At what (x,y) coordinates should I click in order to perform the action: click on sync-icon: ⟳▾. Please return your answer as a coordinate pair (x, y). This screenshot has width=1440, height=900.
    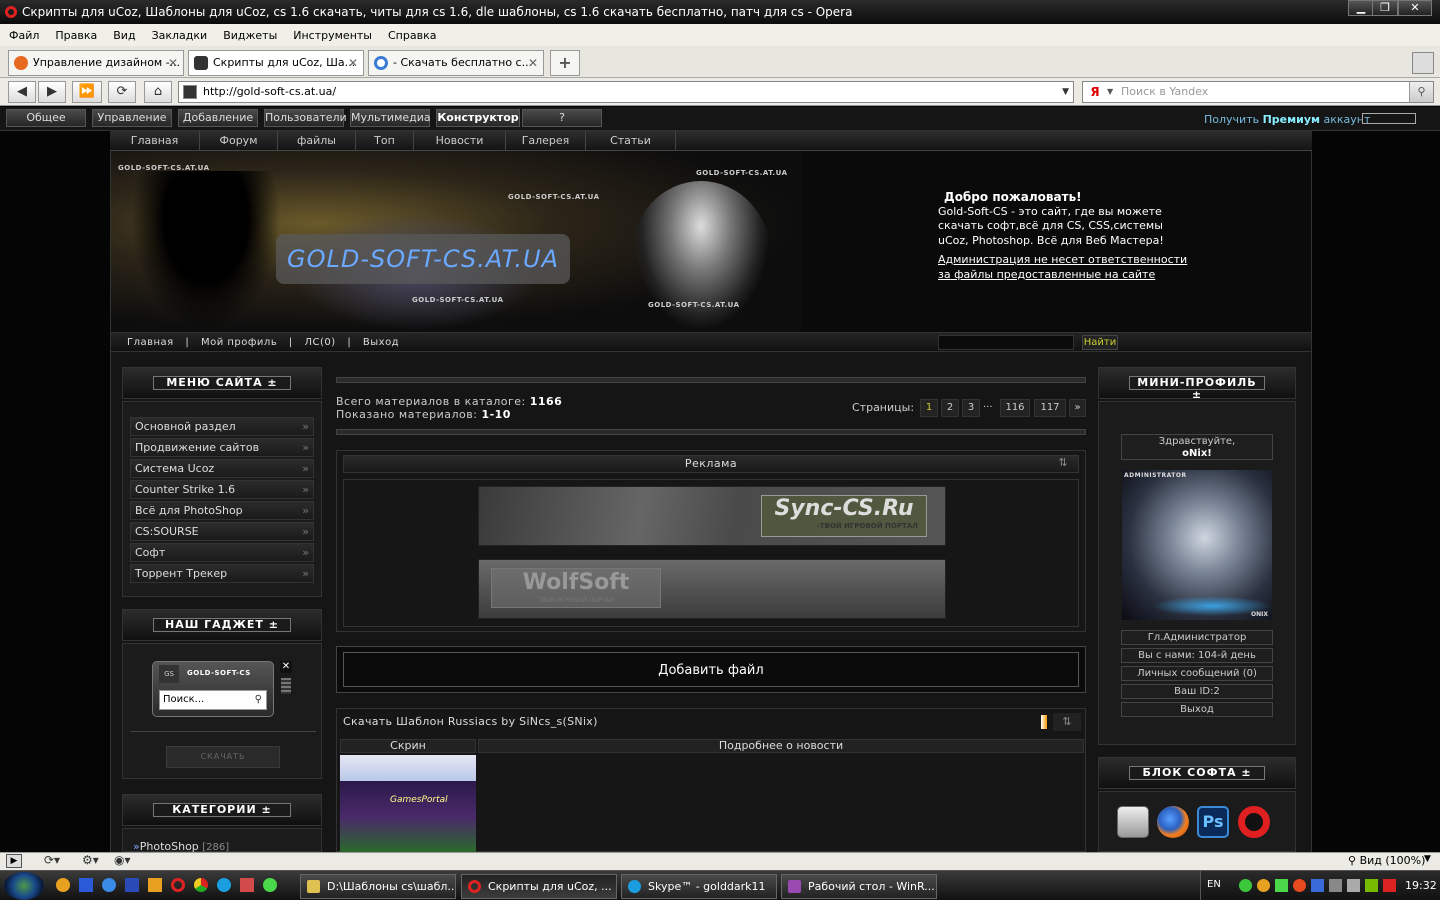
    Looking at the image, I should click on (52, 860).